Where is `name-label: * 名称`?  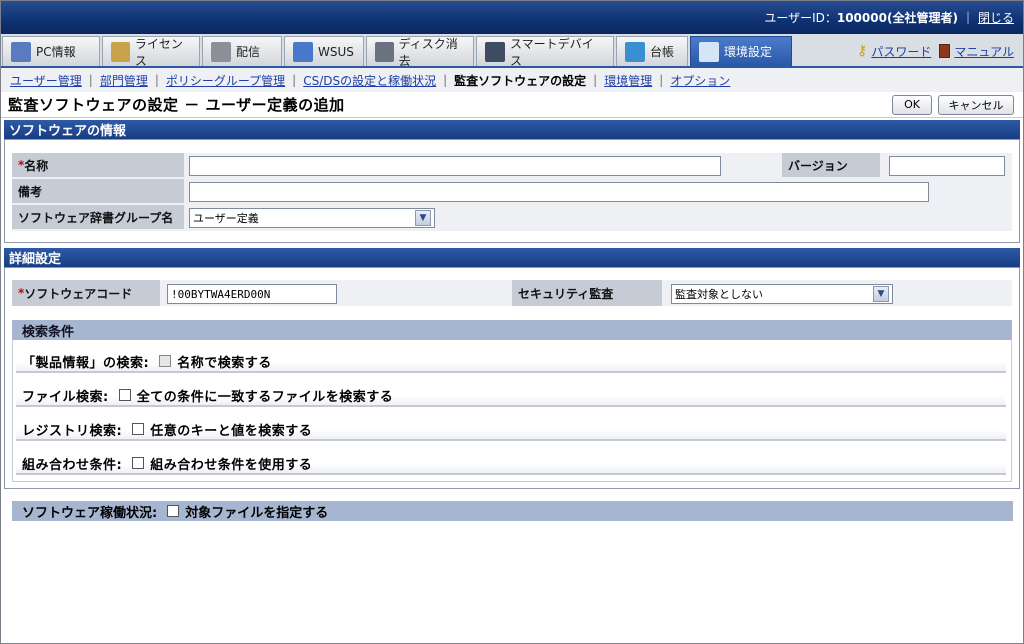 name-label: * 名称 is located at coordinates (98, 165).